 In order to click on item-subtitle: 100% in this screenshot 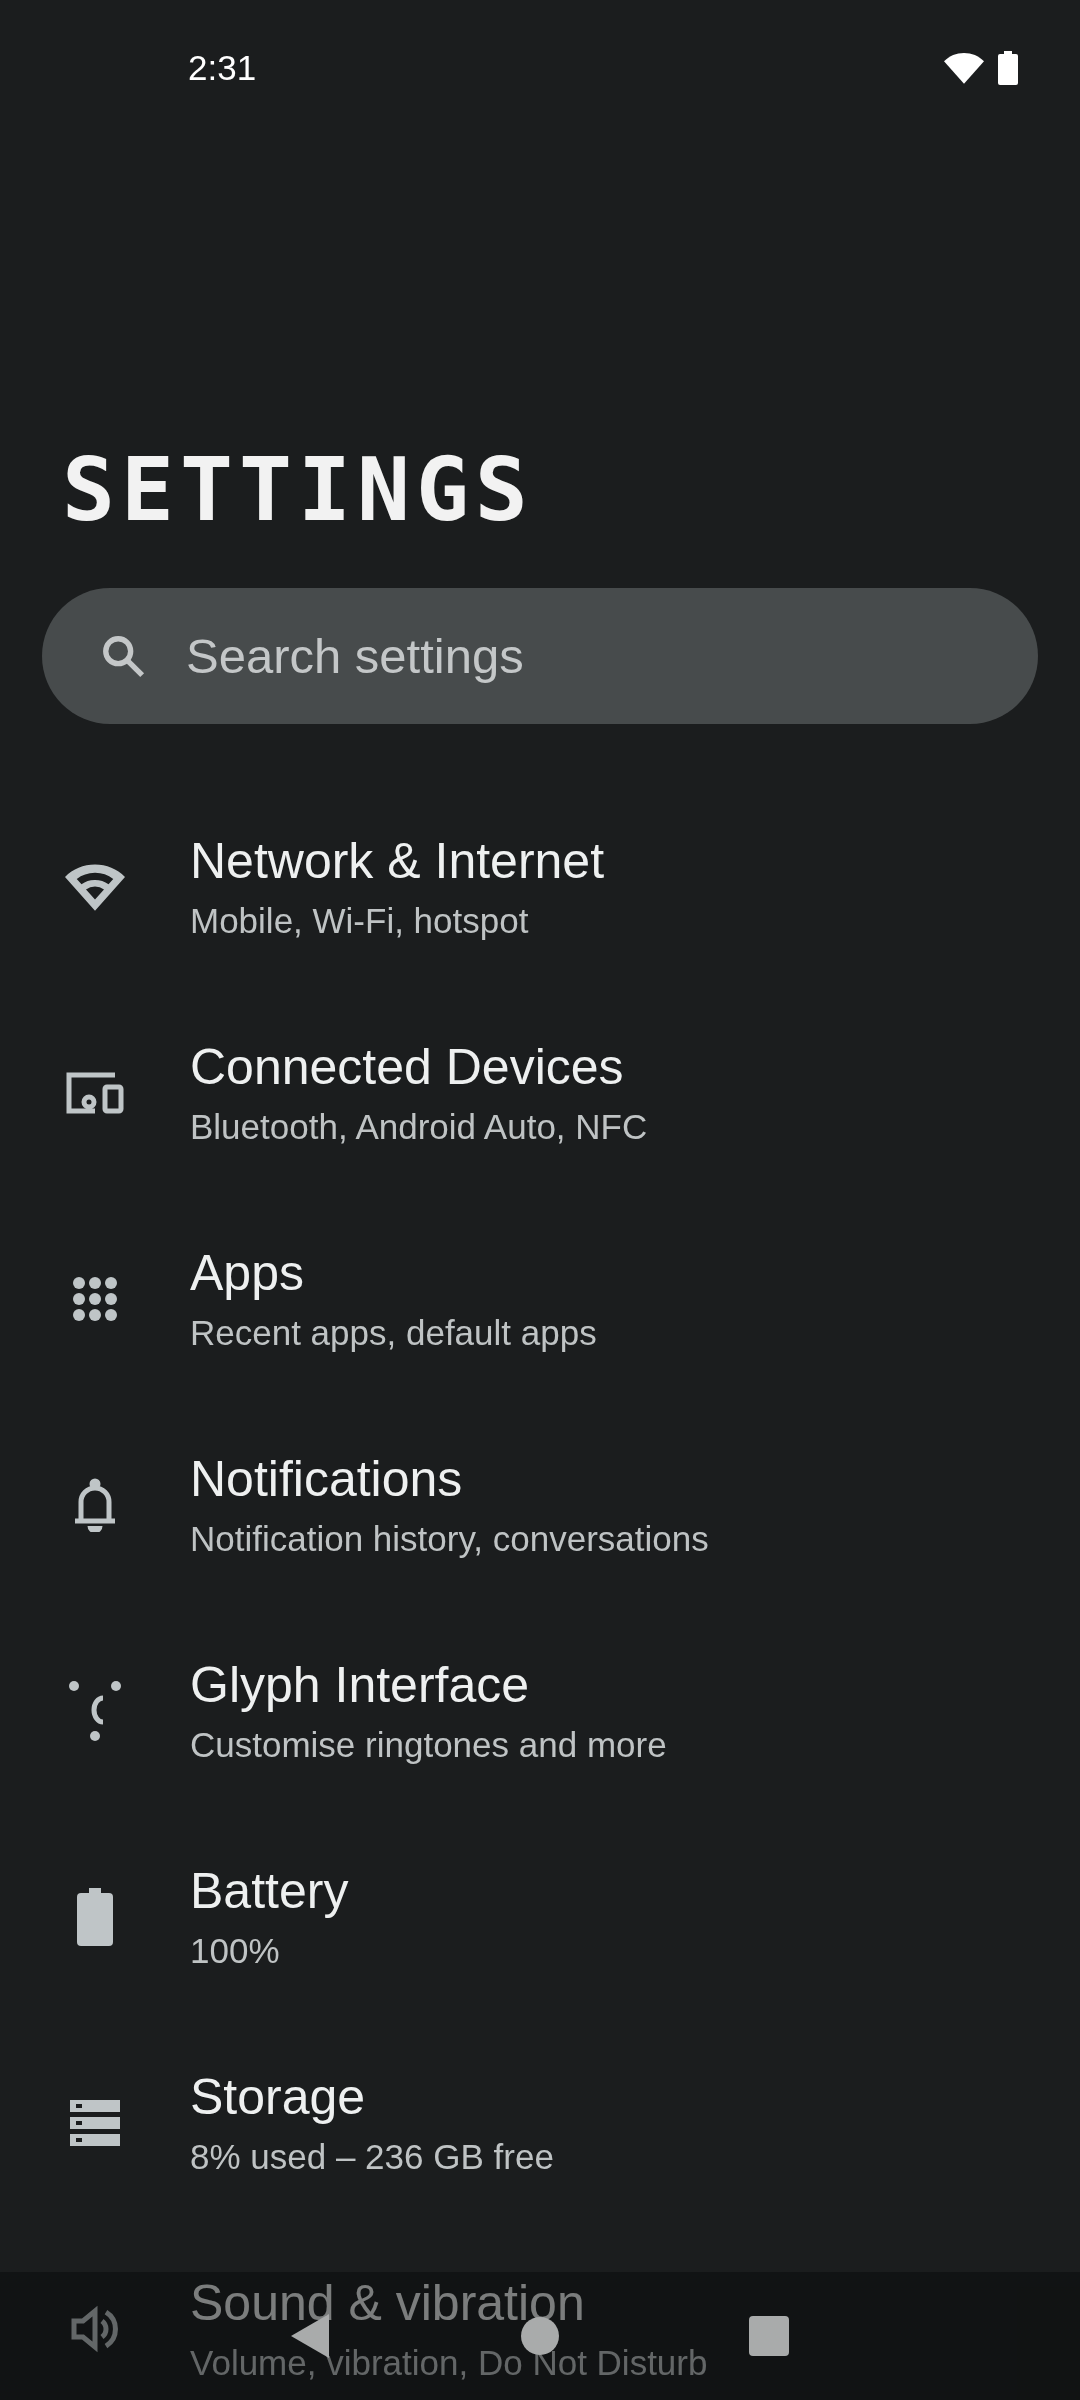, I will do `click(235, 1951)`.